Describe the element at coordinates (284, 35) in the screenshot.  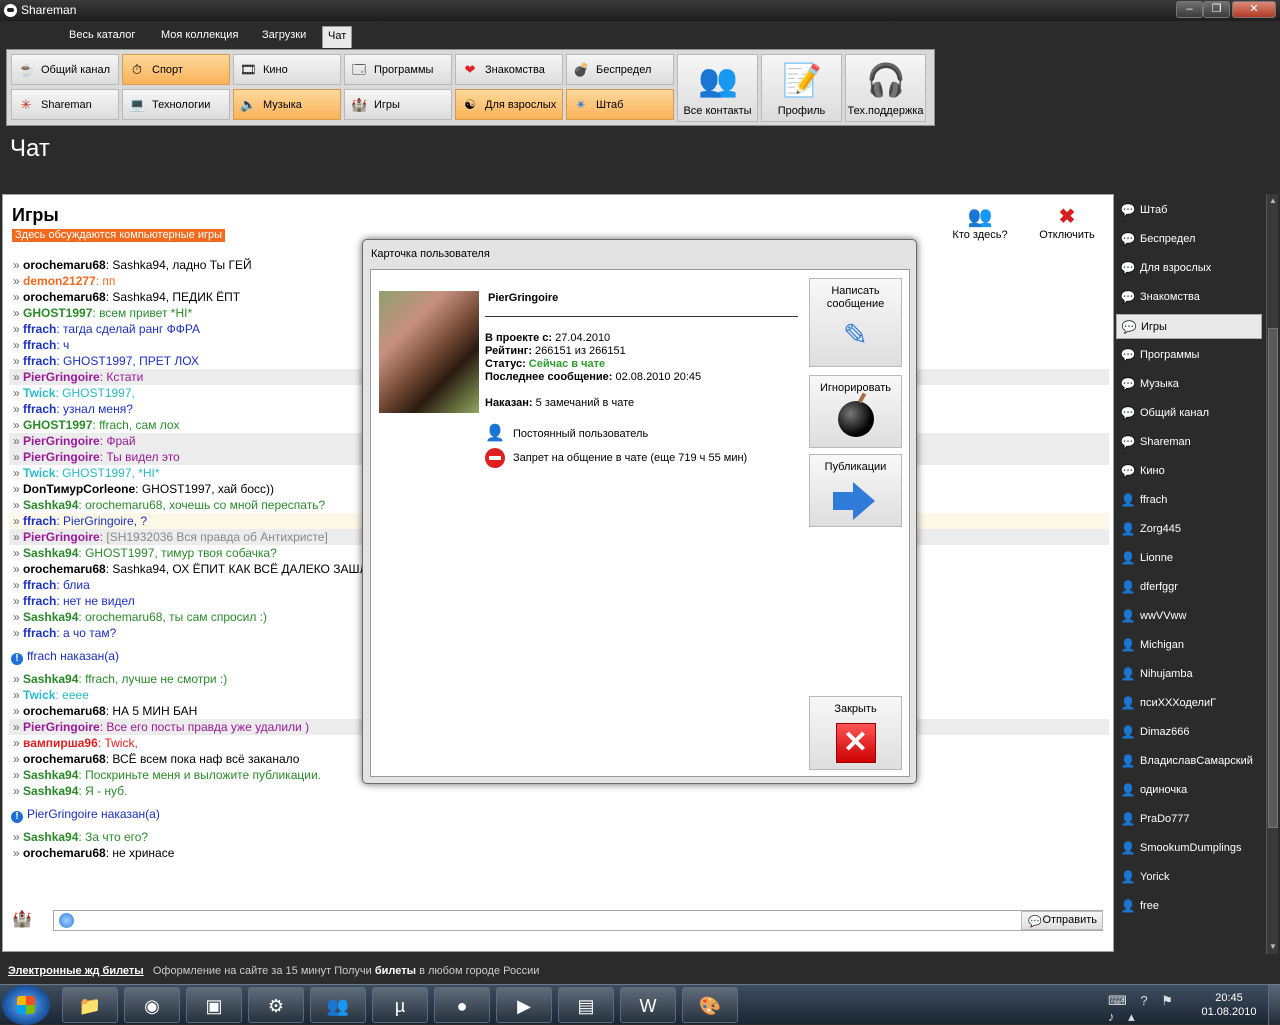
I see `tab-downloads: Загрузки` at that location.